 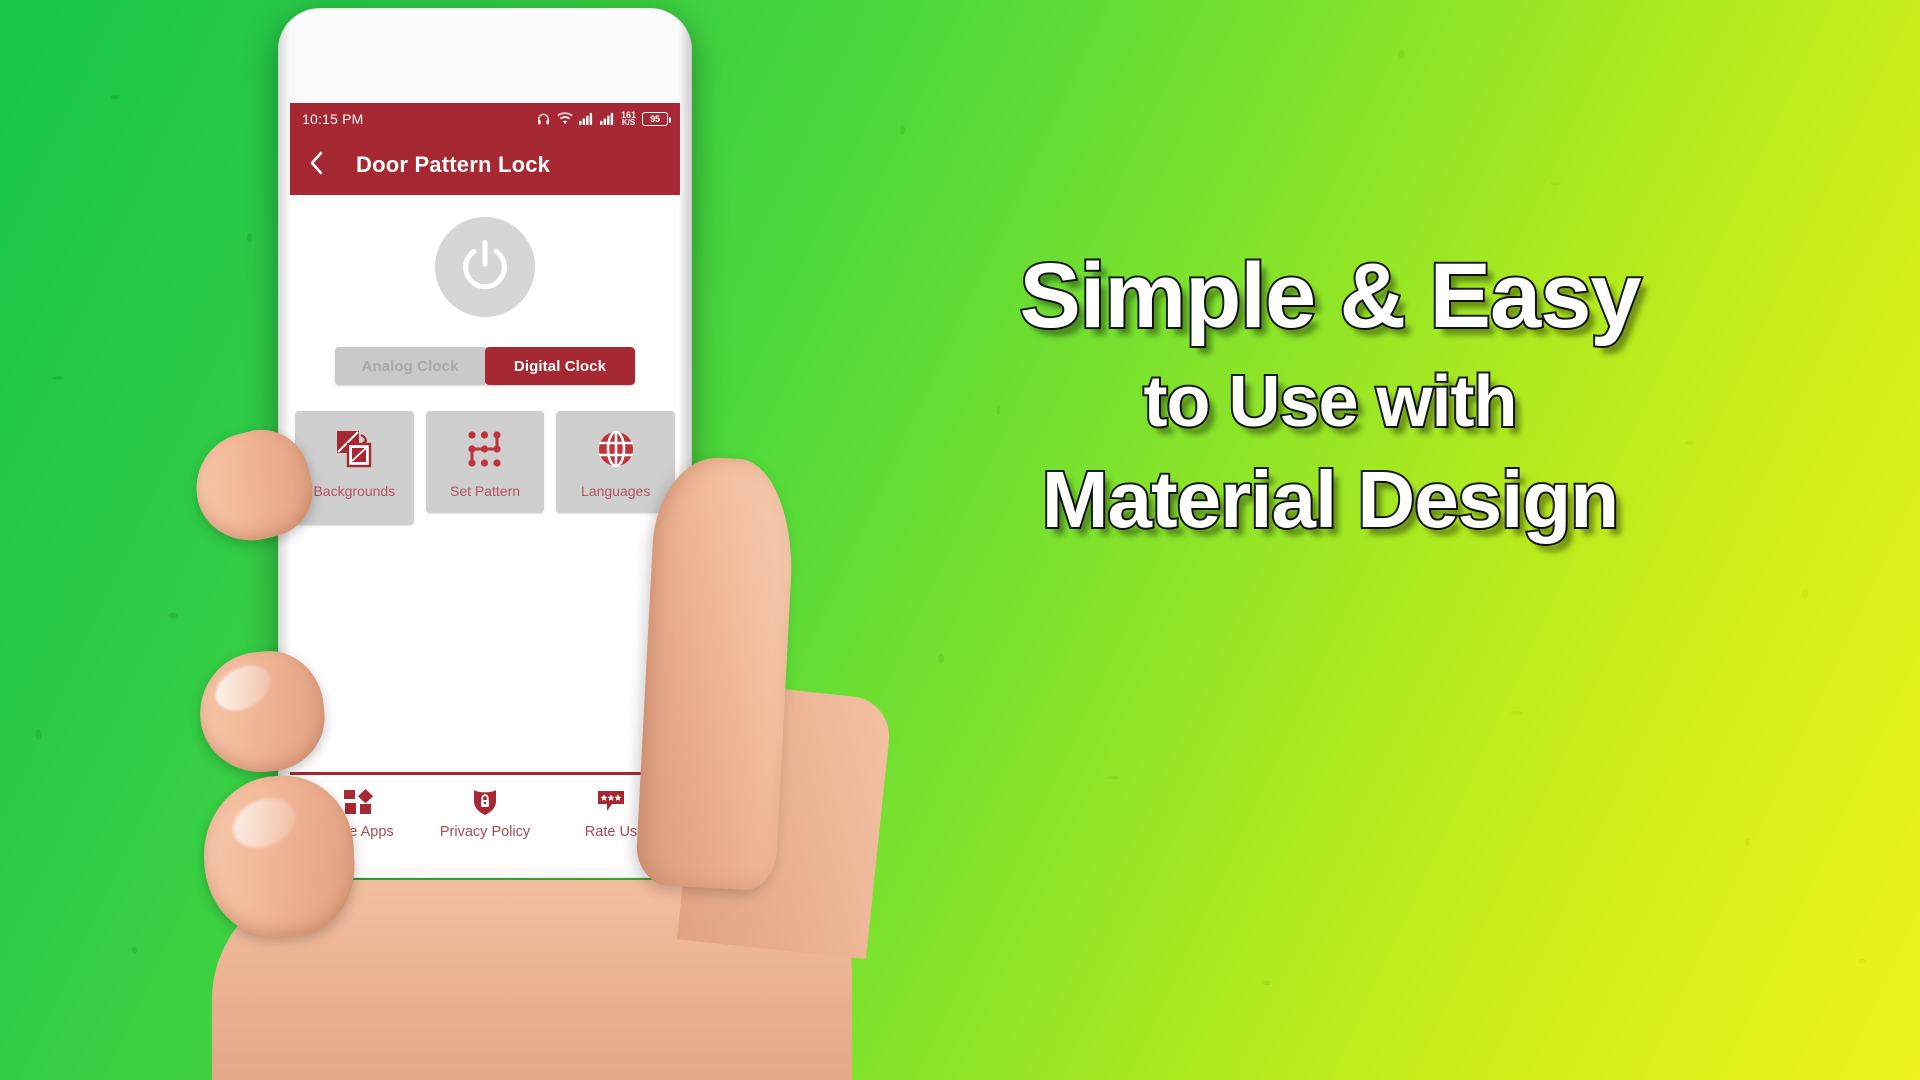 What do you see at coordinates (485, 491) in the screenshot?
I see `card-set-pattern-label: Set Pattern` at bounding box center [485, 491].